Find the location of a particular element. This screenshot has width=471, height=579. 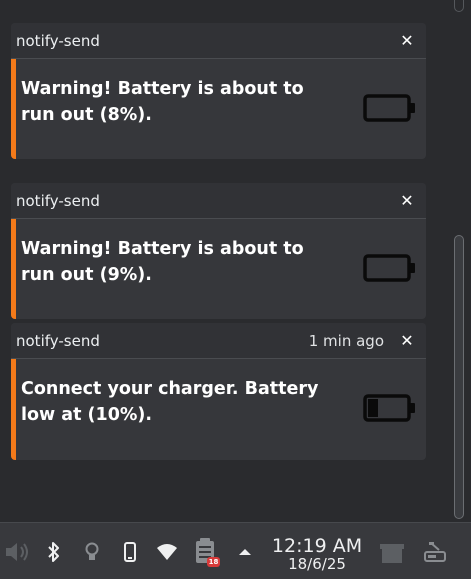

scrollbar-thumb is located at coordinates (459, 377).